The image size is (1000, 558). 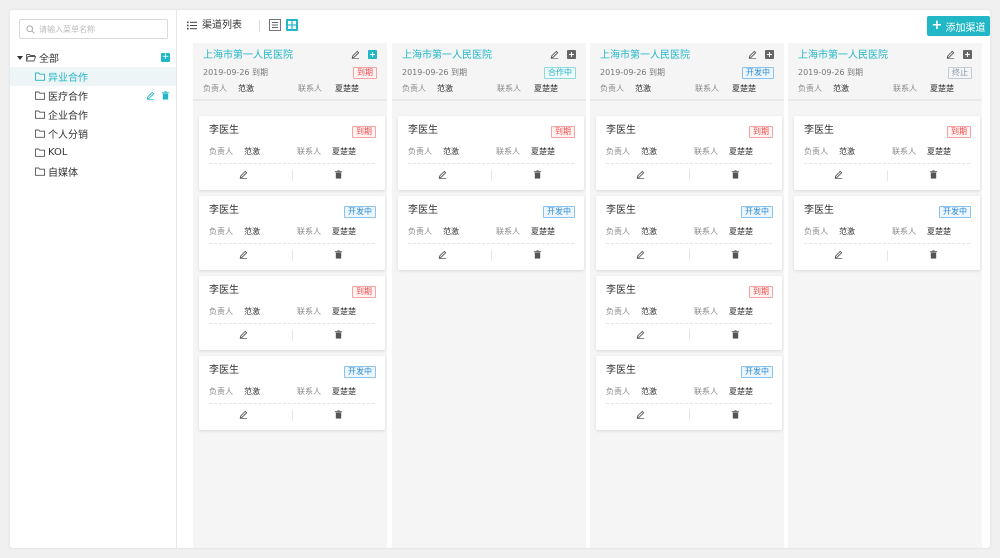 I want to click on search-box, so click(x=93, y=29).